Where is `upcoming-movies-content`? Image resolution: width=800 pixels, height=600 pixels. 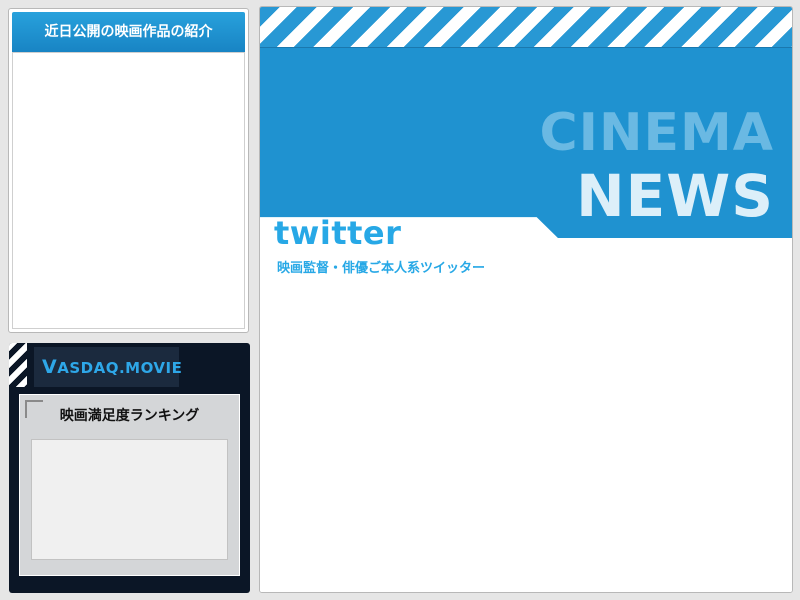
upcoming-movies-content is located at coordinates (128, 190).